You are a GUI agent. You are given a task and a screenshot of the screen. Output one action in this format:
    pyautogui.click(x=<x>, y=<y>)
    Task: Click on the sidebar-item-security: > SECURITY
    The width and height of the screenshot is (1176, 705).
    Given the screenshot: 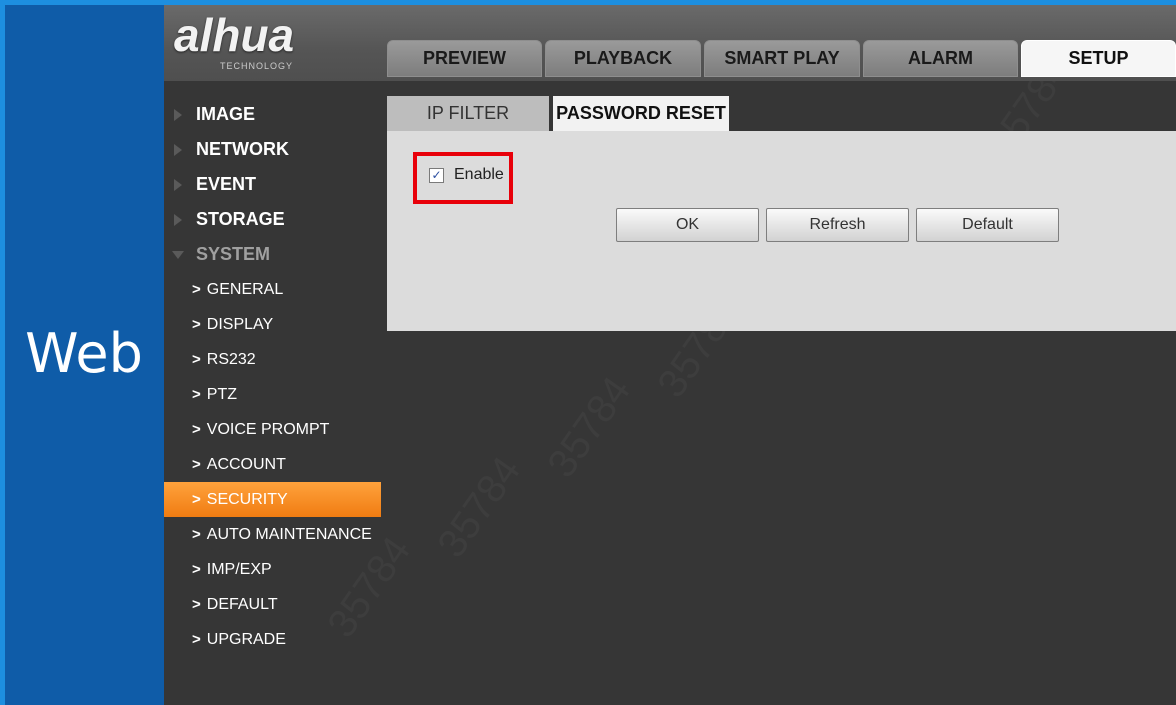 What is the action you would take?
    pyautogui.click(x=272, y=499)
    